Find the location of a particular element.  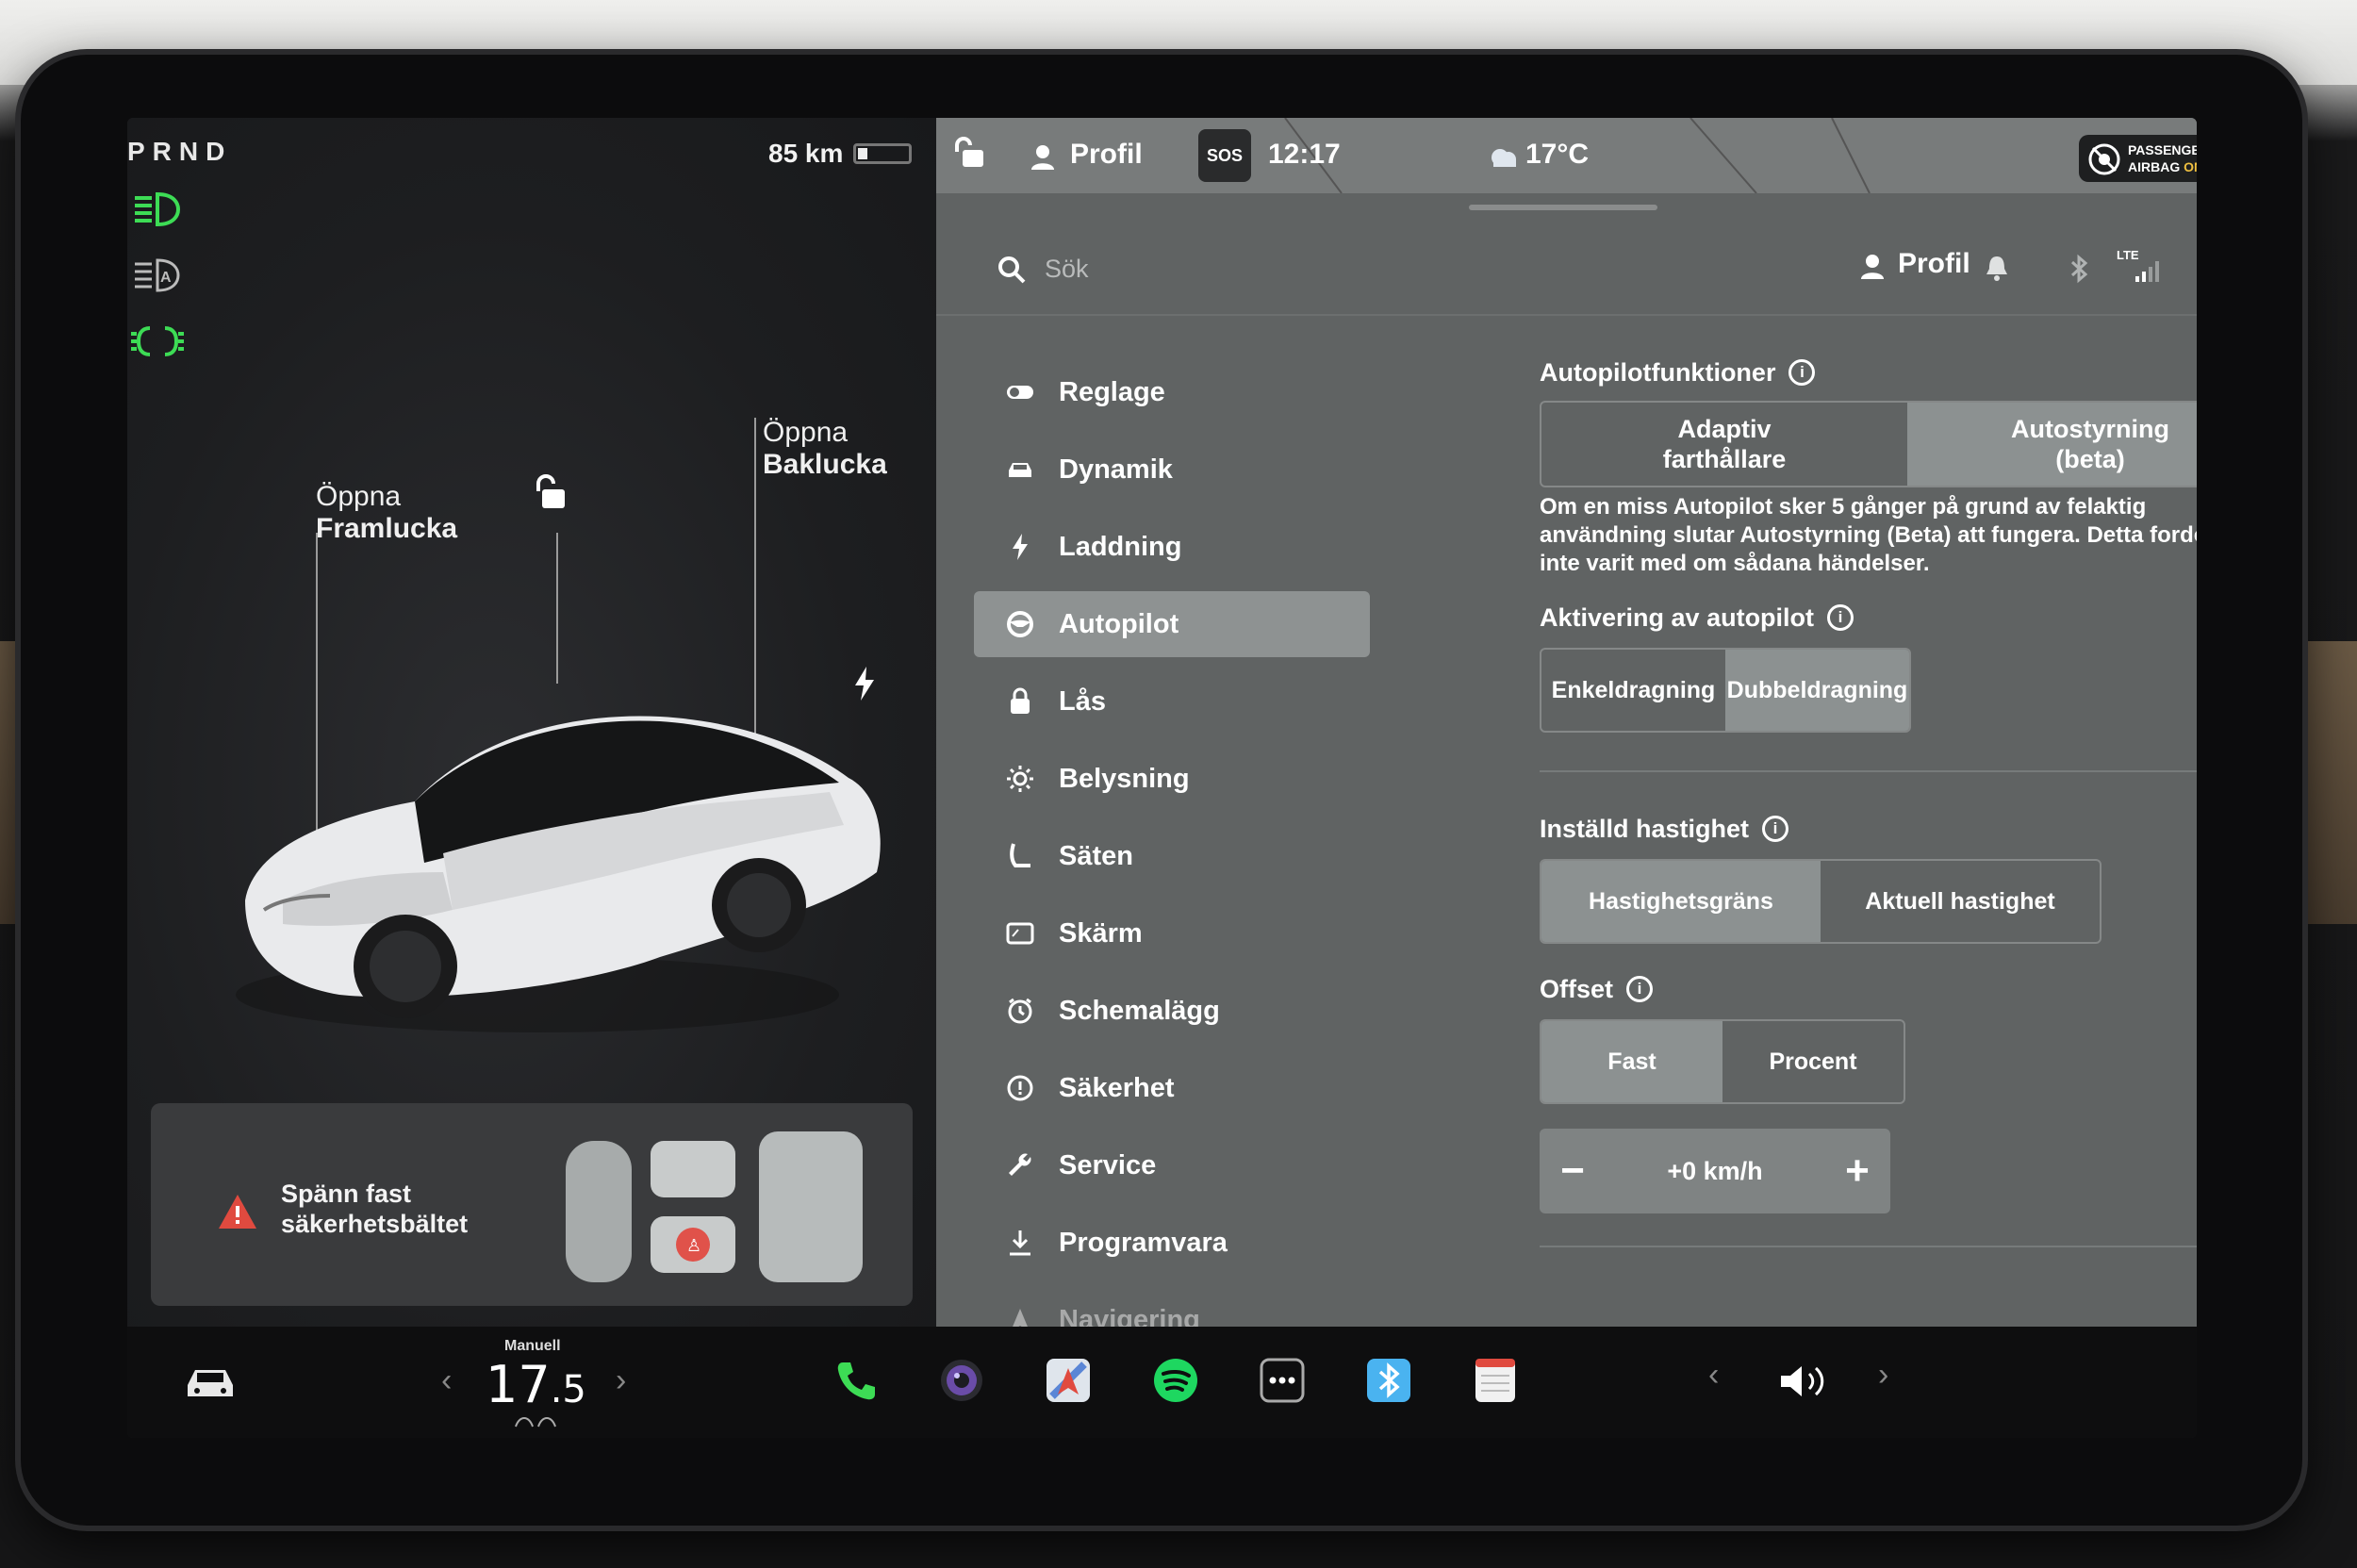

auto-high-beam-icon: A is located at coordinates (157, 275).